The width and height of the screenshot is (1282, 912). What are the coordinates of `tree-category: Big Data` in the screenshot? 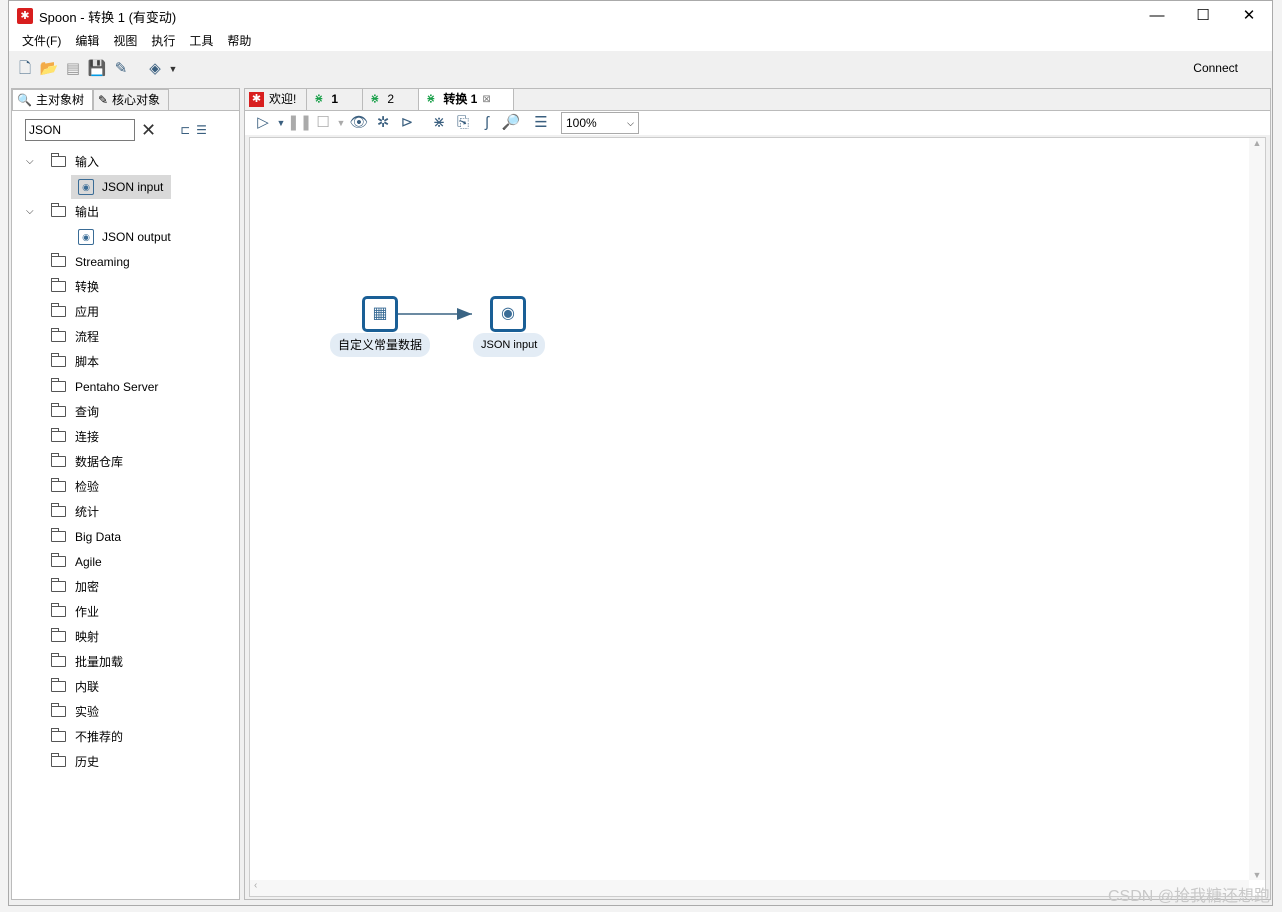 It's located at (125, 536).